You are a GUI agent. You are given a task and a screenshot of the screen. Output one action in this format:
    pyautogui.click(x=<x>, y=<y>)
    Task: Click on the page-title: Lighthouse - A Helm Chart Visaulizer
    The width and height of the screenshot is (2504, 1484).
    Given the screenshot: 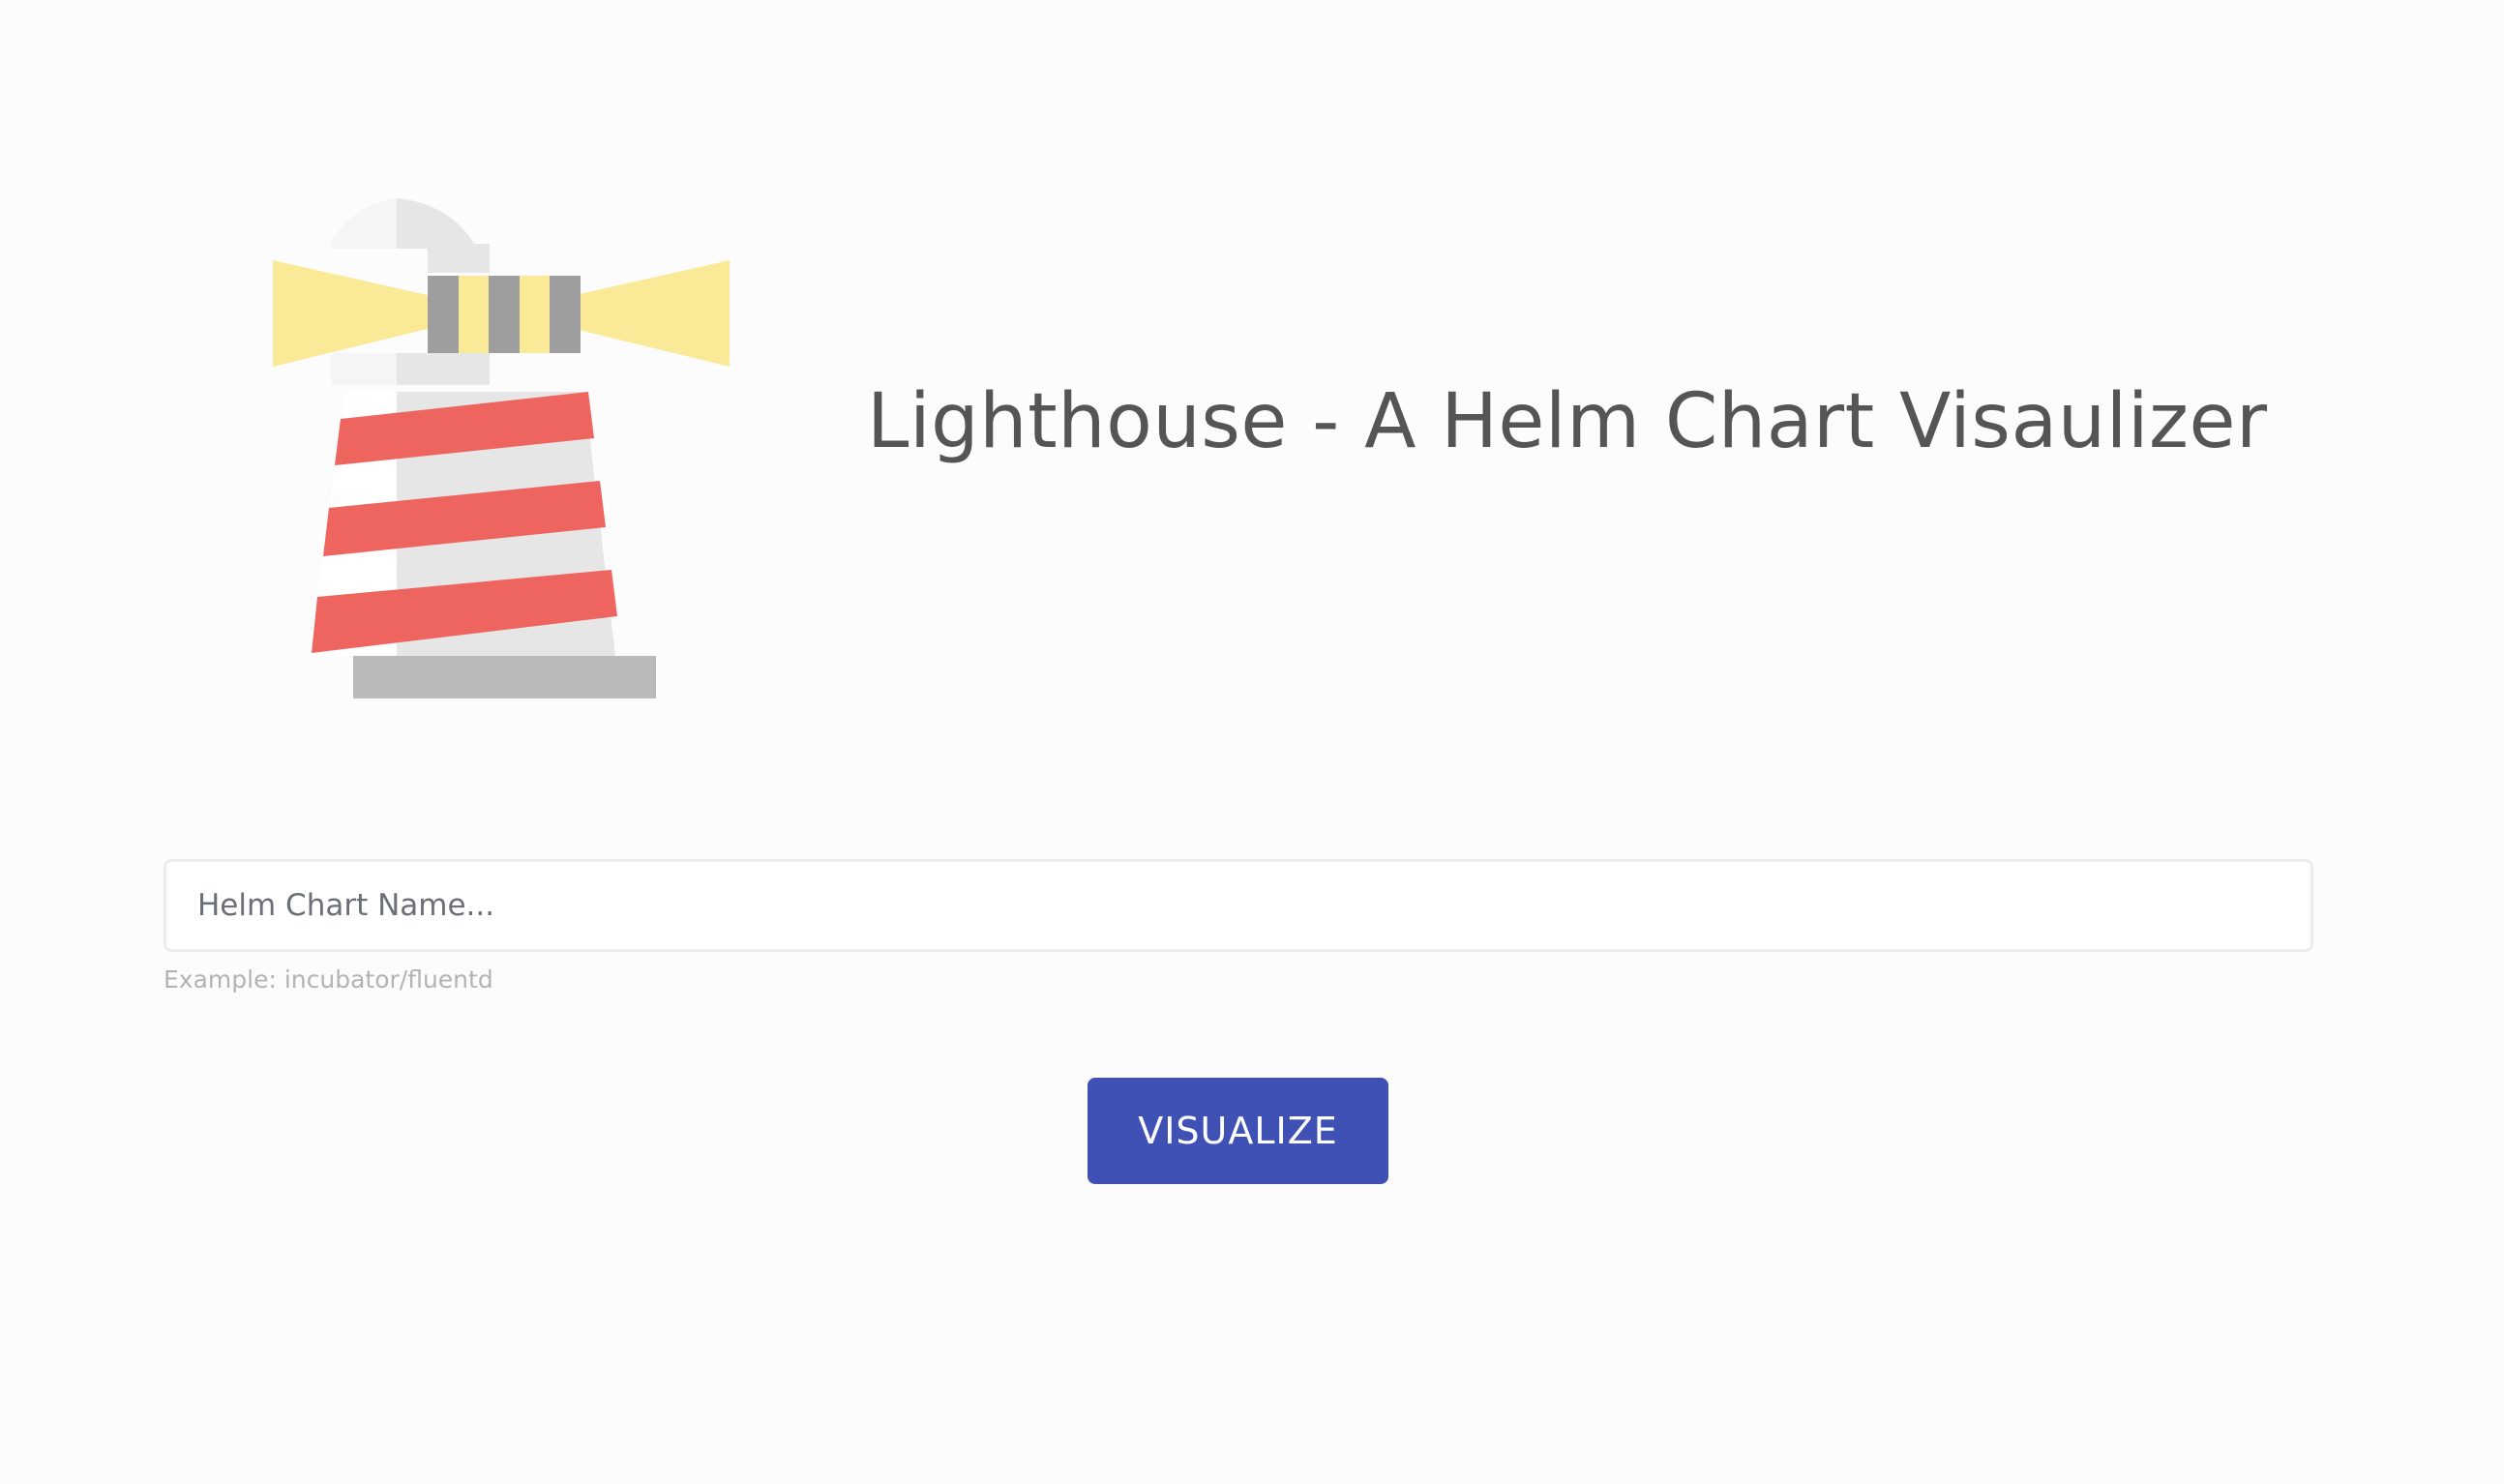 What is the action you would take?
    pyautogui.click(x=1567, y=421)
    